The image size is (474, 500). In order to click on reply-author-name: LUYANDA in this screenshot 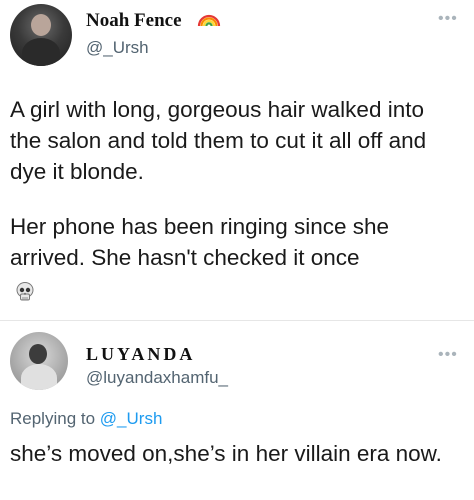, I will do `click(140, 354)`.